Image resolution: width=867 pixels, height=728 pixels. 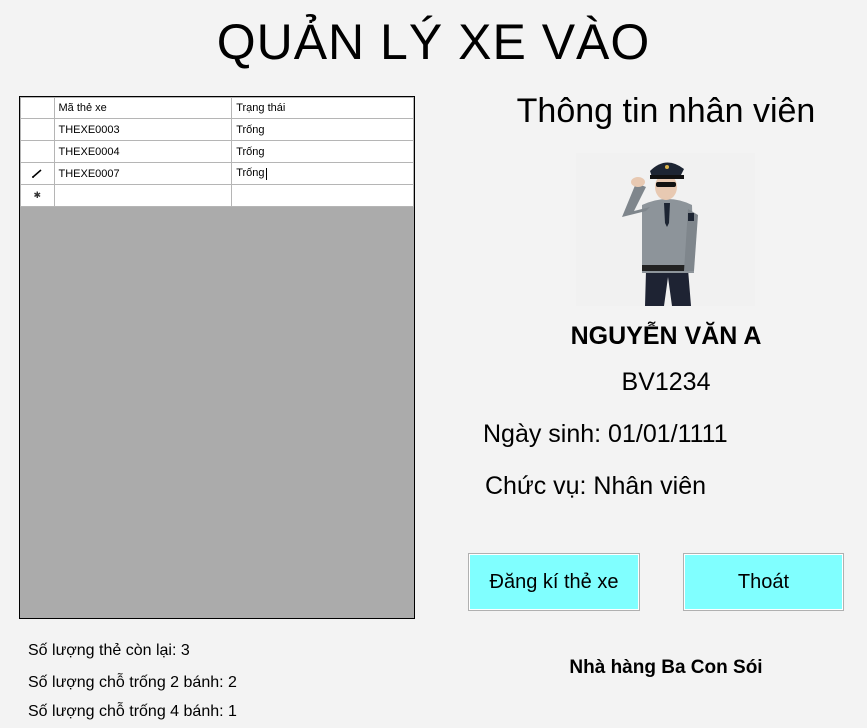 I want to click on security-guard-photo, so click(x=665, y=229).